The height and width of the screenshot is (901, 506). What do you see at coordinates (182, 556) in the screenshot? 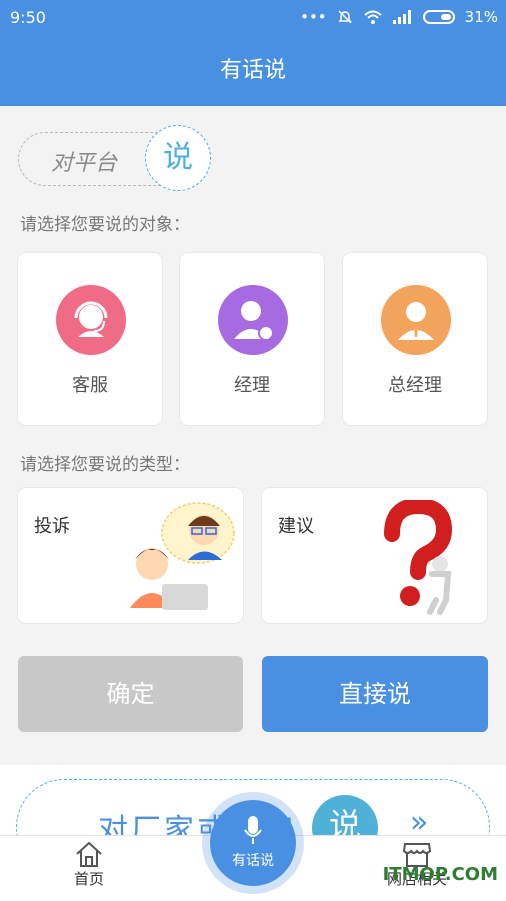
I see `complaint-illustration-icon` at bounding box center [182, 556].